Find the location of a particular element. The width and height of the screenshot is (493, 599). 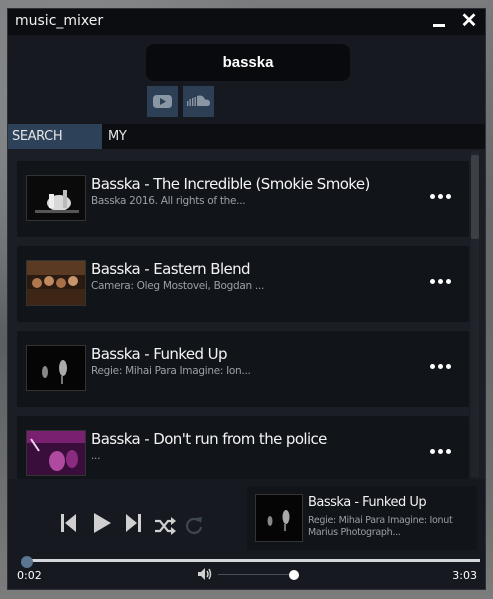

result-title: Basska - The Incredible (Smokie Smoke) is located at coordinates (230, 184).